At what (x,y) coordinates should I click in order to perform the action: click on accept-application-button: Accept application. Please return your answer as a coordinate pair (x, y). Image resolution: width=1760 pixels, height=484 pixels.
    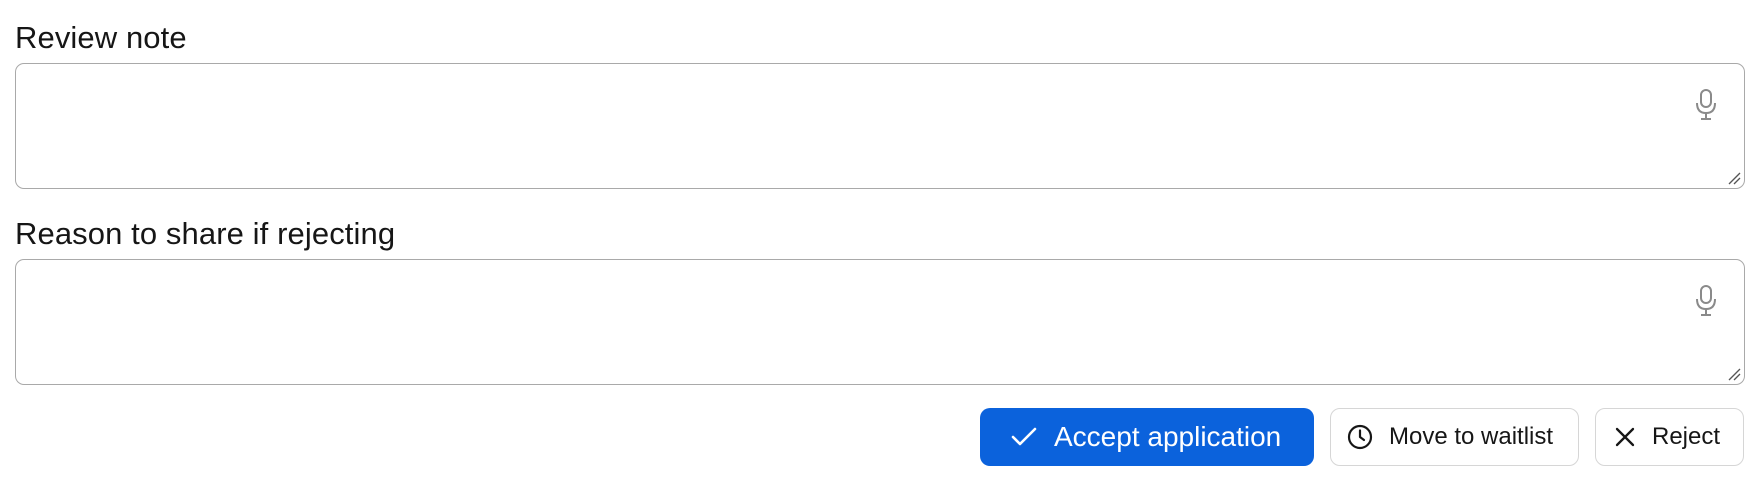
    Looking at the image, I should click on (1147, 437).